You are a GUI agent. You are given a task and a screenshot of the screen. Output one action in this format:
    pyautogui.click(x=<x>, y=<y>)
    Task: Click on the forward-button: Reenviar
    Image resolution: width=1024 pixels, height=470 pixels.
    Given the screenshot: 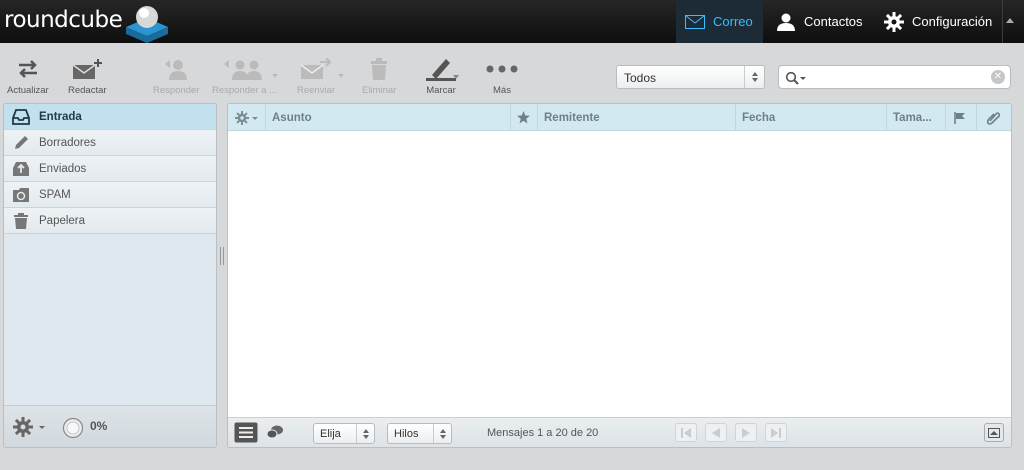 What is the action you would take?
    pyautogui.click(x=316, y=75)
    